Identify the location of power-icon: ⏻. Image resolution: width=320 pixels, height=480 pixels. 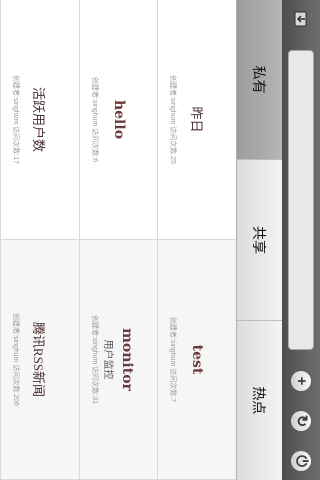
(301, 461).